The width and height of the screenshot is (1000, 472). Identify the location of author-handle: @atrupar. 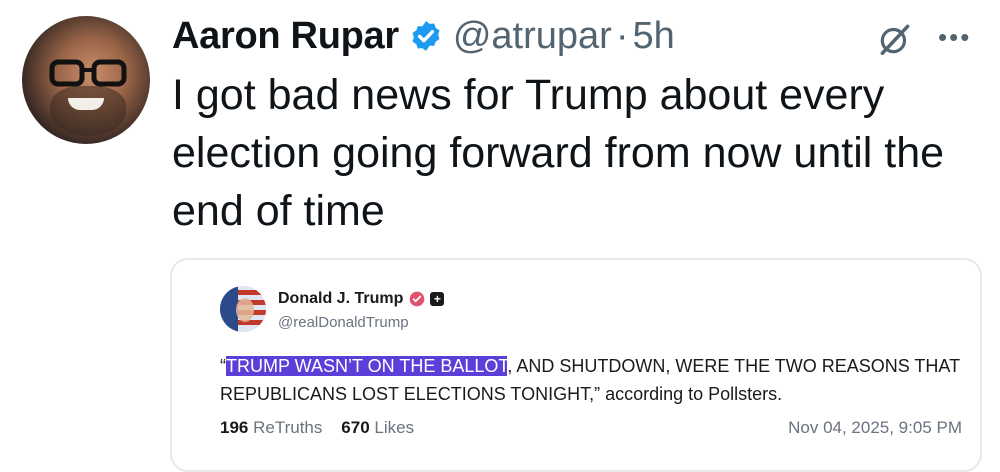
(532, 36).